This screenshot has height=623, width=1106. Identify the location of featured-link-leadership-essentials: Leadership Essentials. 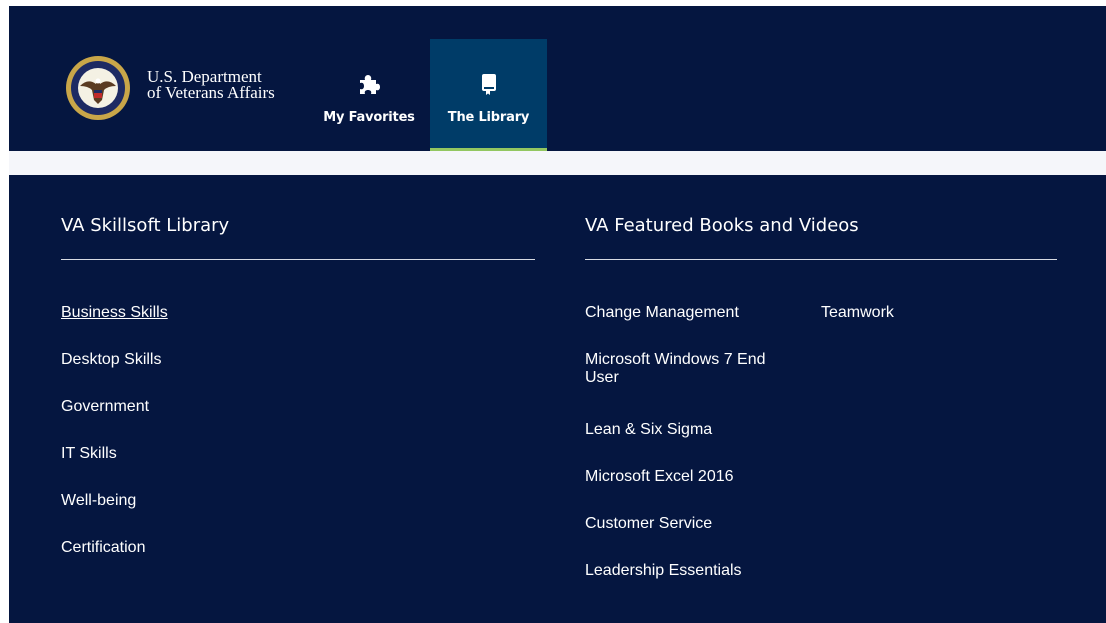
(663, 571).